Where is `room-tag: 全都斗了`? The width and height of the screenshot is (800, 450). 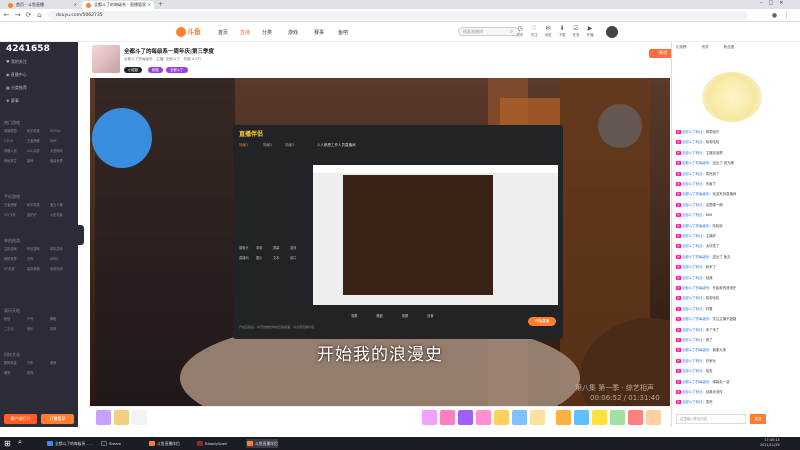
room-tag: 全都斗了 is located at coordinates (177, 70).